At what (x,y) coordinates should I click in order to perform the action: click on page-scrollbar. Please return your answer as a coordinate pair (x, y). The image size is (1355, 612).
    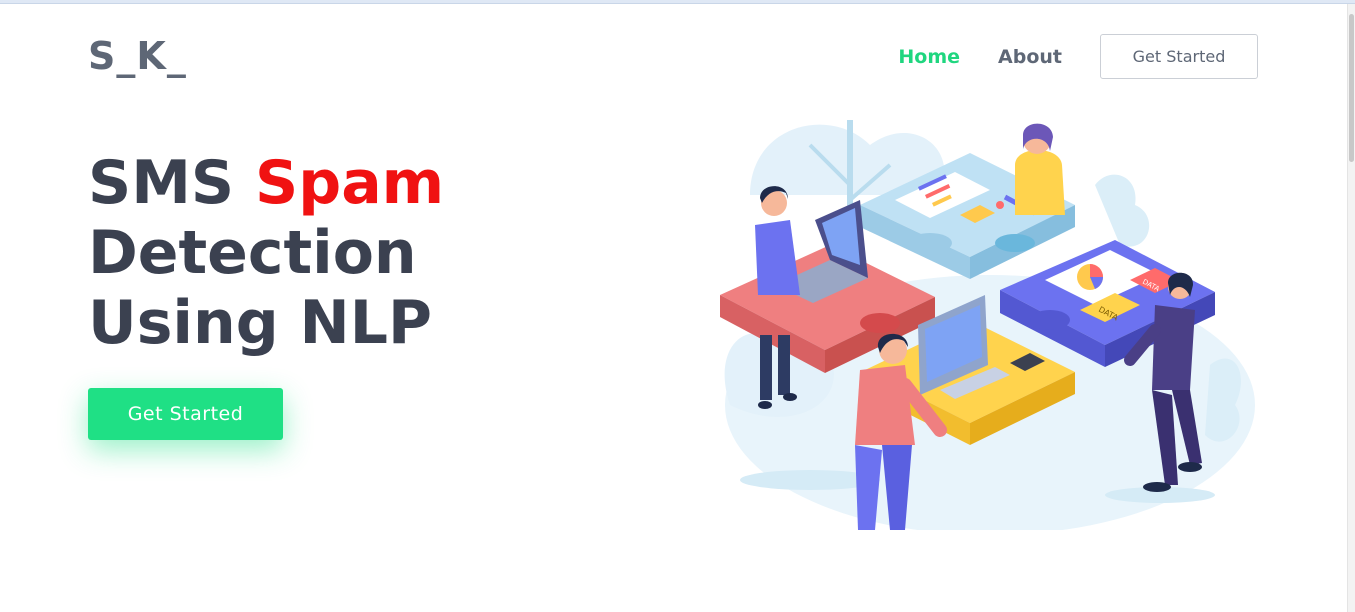
    Looking at the image, I should click on (1351, 308).